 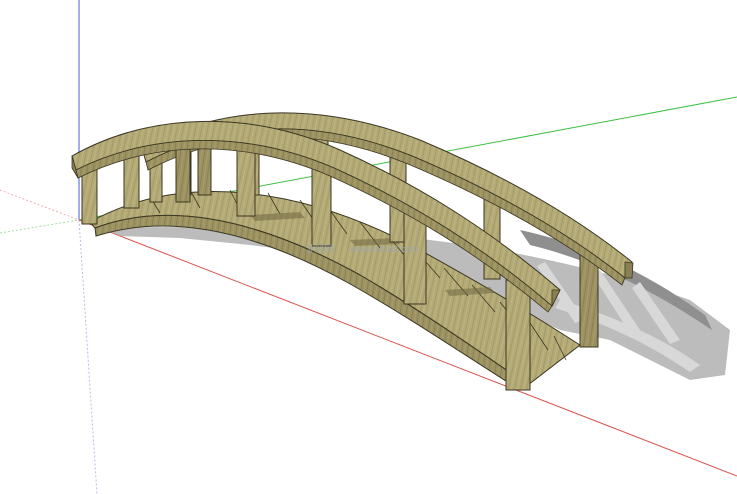 What do you see at coordinates (40, 205) in the screenshot?
I see `red-axis-hidden` at bounding box center [40, 205].